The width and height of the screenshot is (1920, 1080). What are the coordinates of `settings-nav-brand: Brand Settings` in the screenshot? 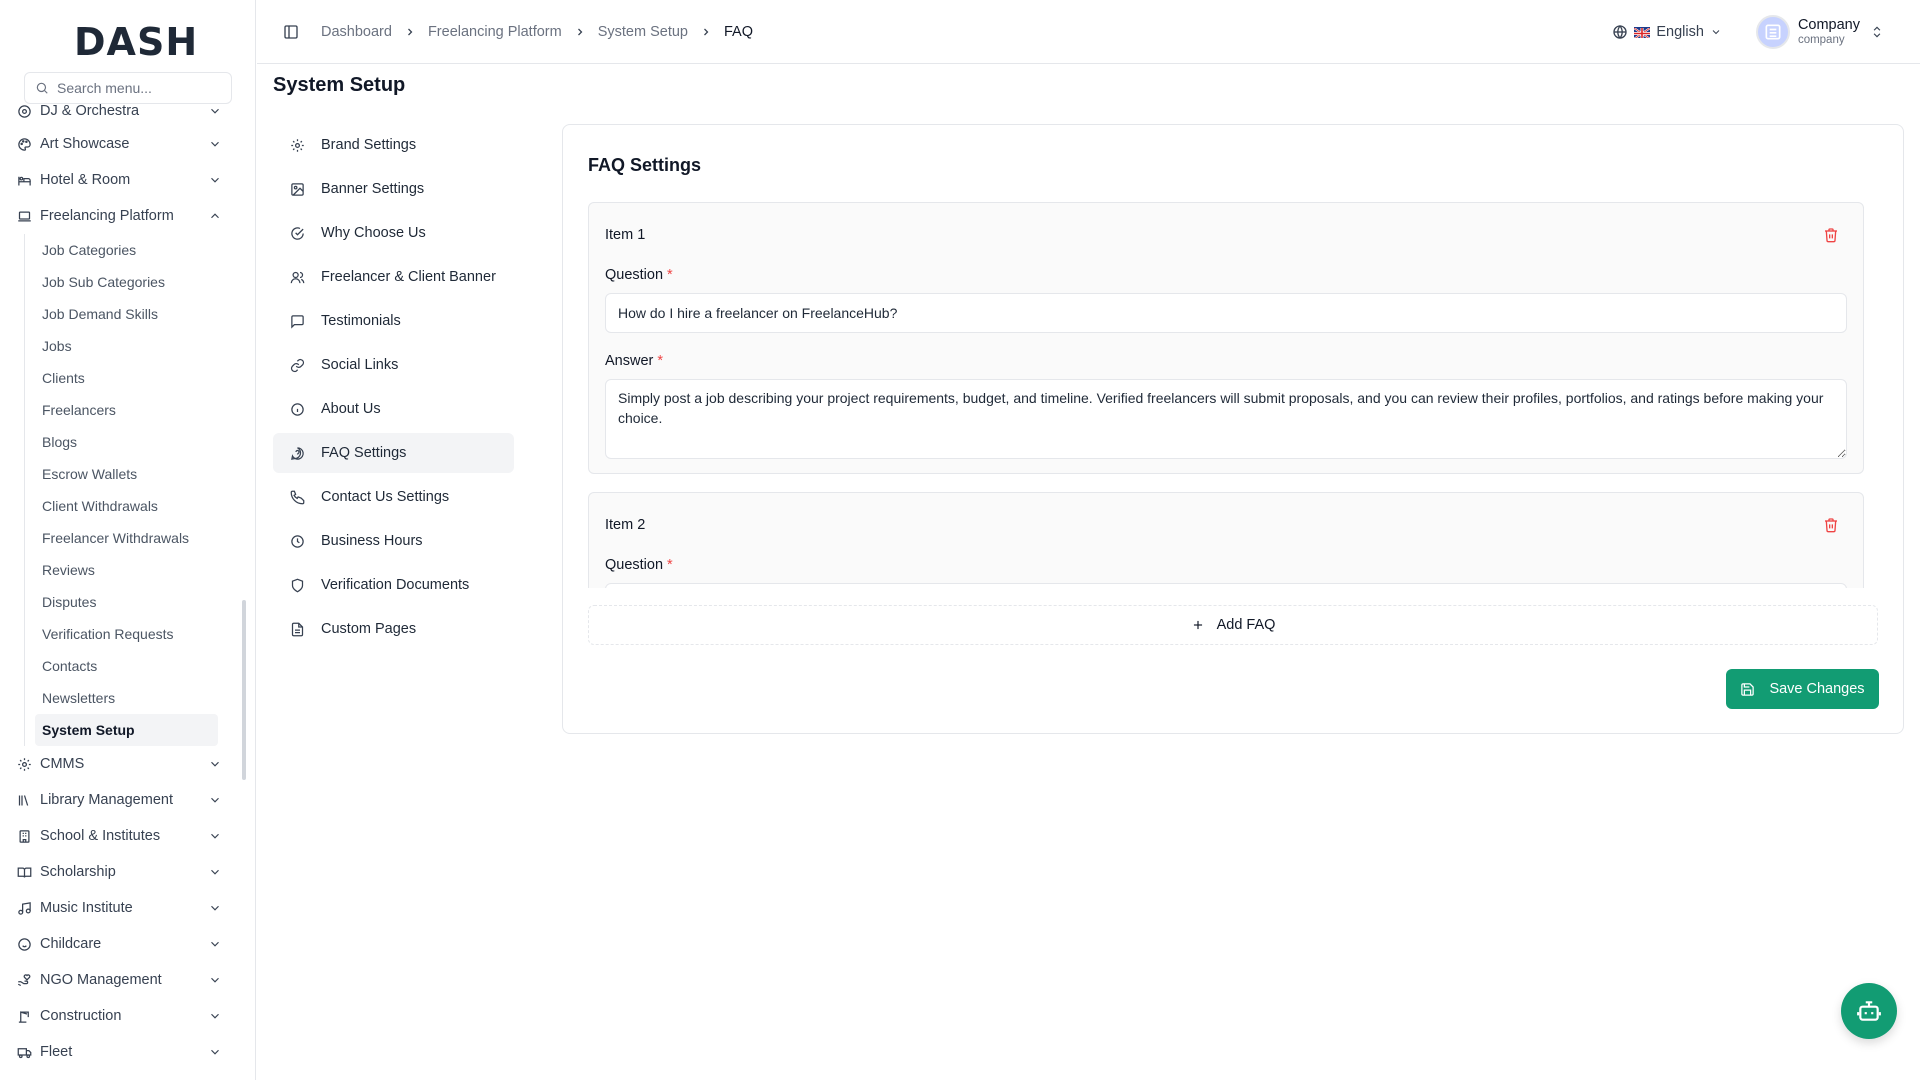 It's located at (393, 145).